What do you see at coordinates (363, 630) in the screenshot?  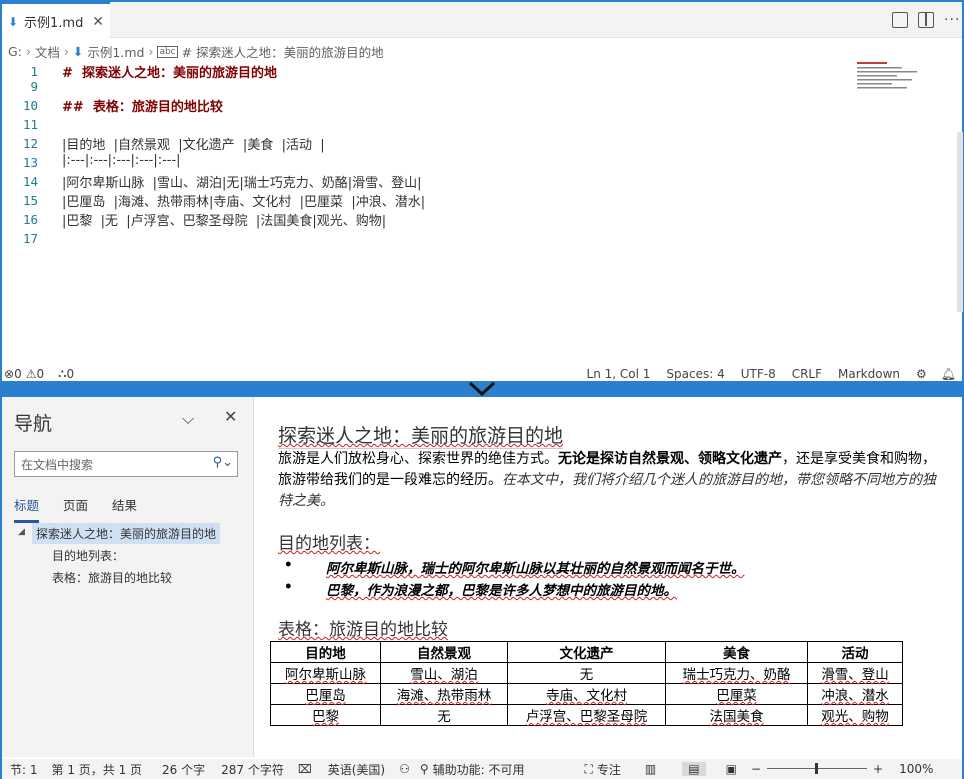 I see `heading-table: 表格：旅游目的地比较` at bounding box center [363, 630].